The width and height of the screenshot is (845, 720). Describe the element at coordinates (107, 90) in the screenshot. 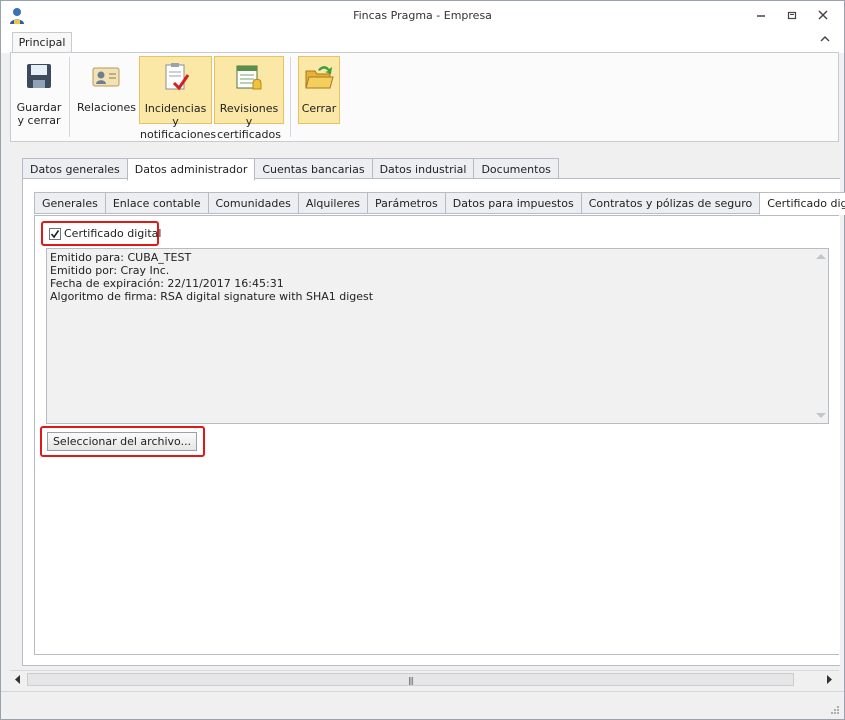

I see `relations-button: Relaciones` at that location.